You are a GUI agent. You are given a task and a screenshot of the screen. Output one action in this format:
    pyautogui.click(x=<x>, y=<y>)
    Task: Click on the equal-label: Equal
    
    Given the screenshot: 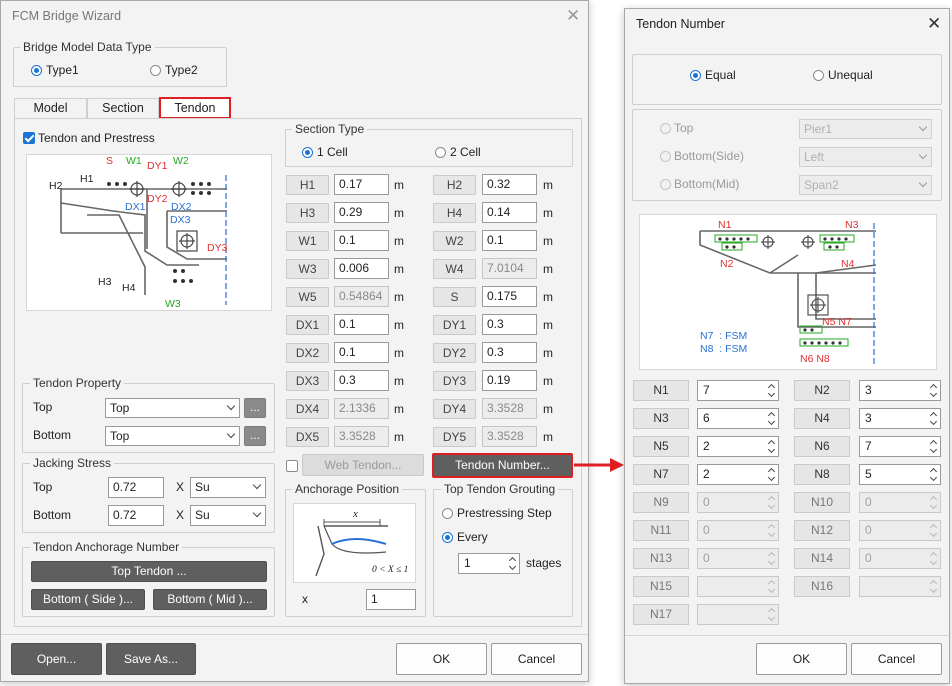 What is the action you would take?
    pyautogui.click(x=720, y=75)
    